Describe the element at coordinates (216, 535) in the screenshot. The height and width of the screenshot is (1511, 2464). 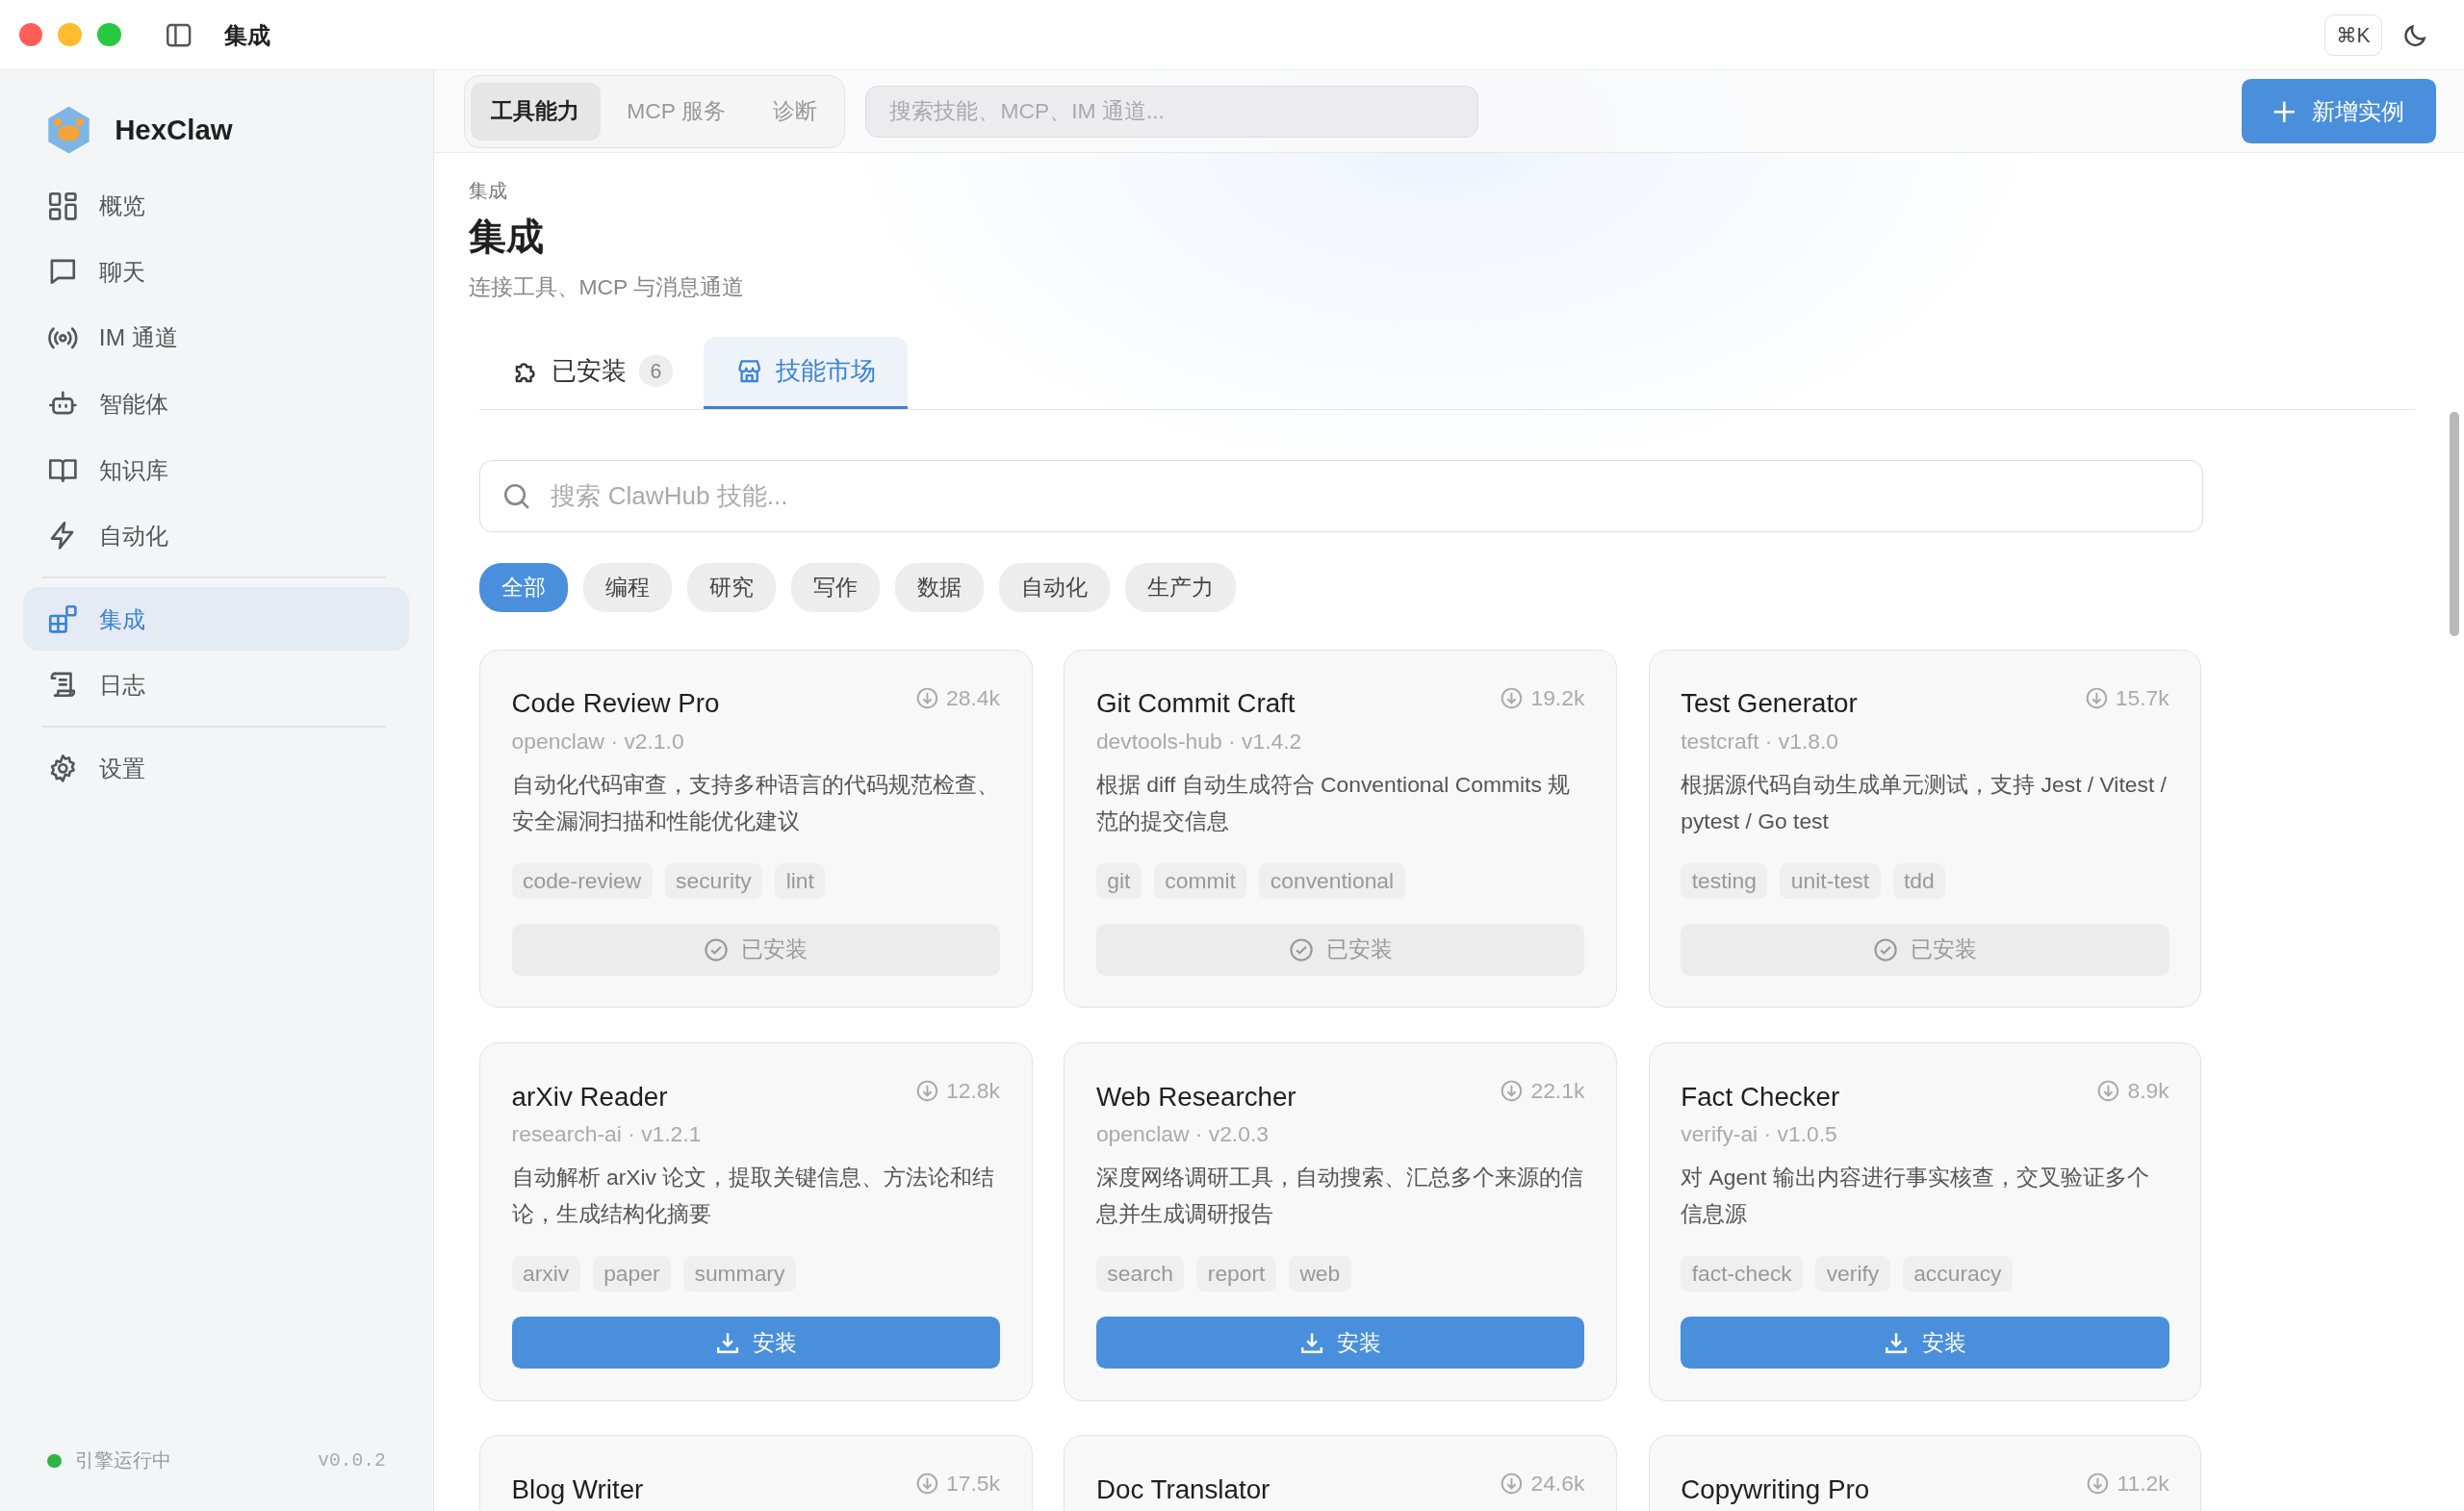
I see `nav-item: 自动化` at that location.